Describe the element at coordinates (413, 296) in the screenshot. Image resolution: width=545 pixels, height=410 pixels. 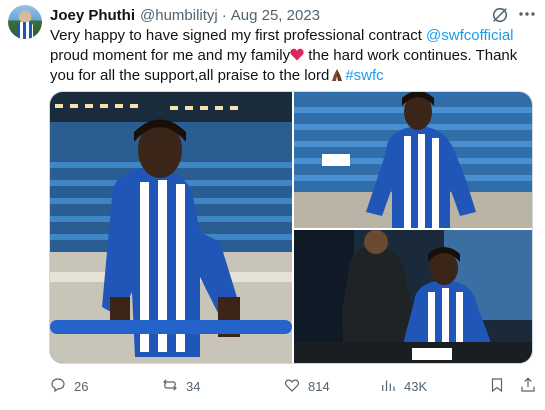
I see `media-image-bottom-right` at that location.